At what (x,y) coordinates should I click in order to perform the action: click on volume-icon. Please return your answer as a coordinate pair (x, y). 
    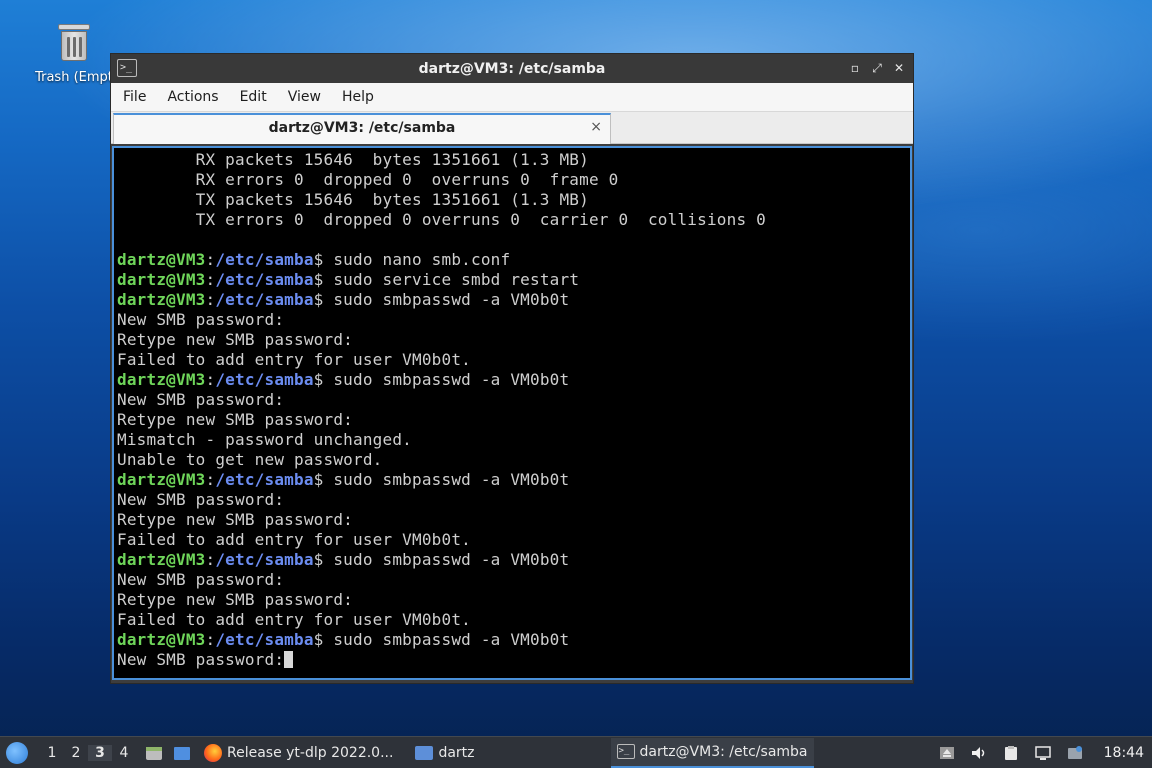
    Looking at the image, I should click on (979, 753).